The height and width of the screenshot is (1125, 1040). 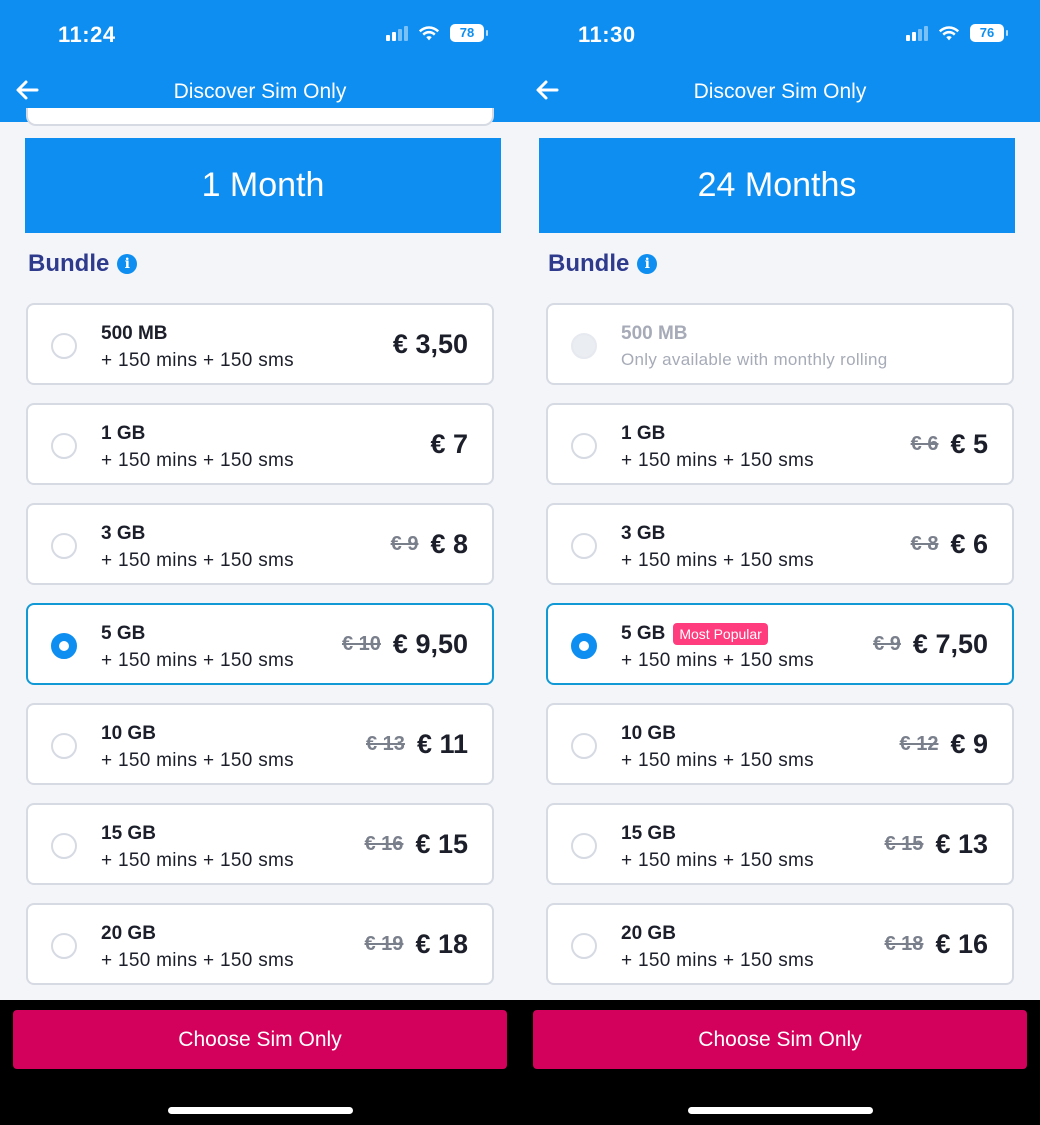 I want to click on bottom-bar: Choose Sim Only, so click(x=260, y=1062).